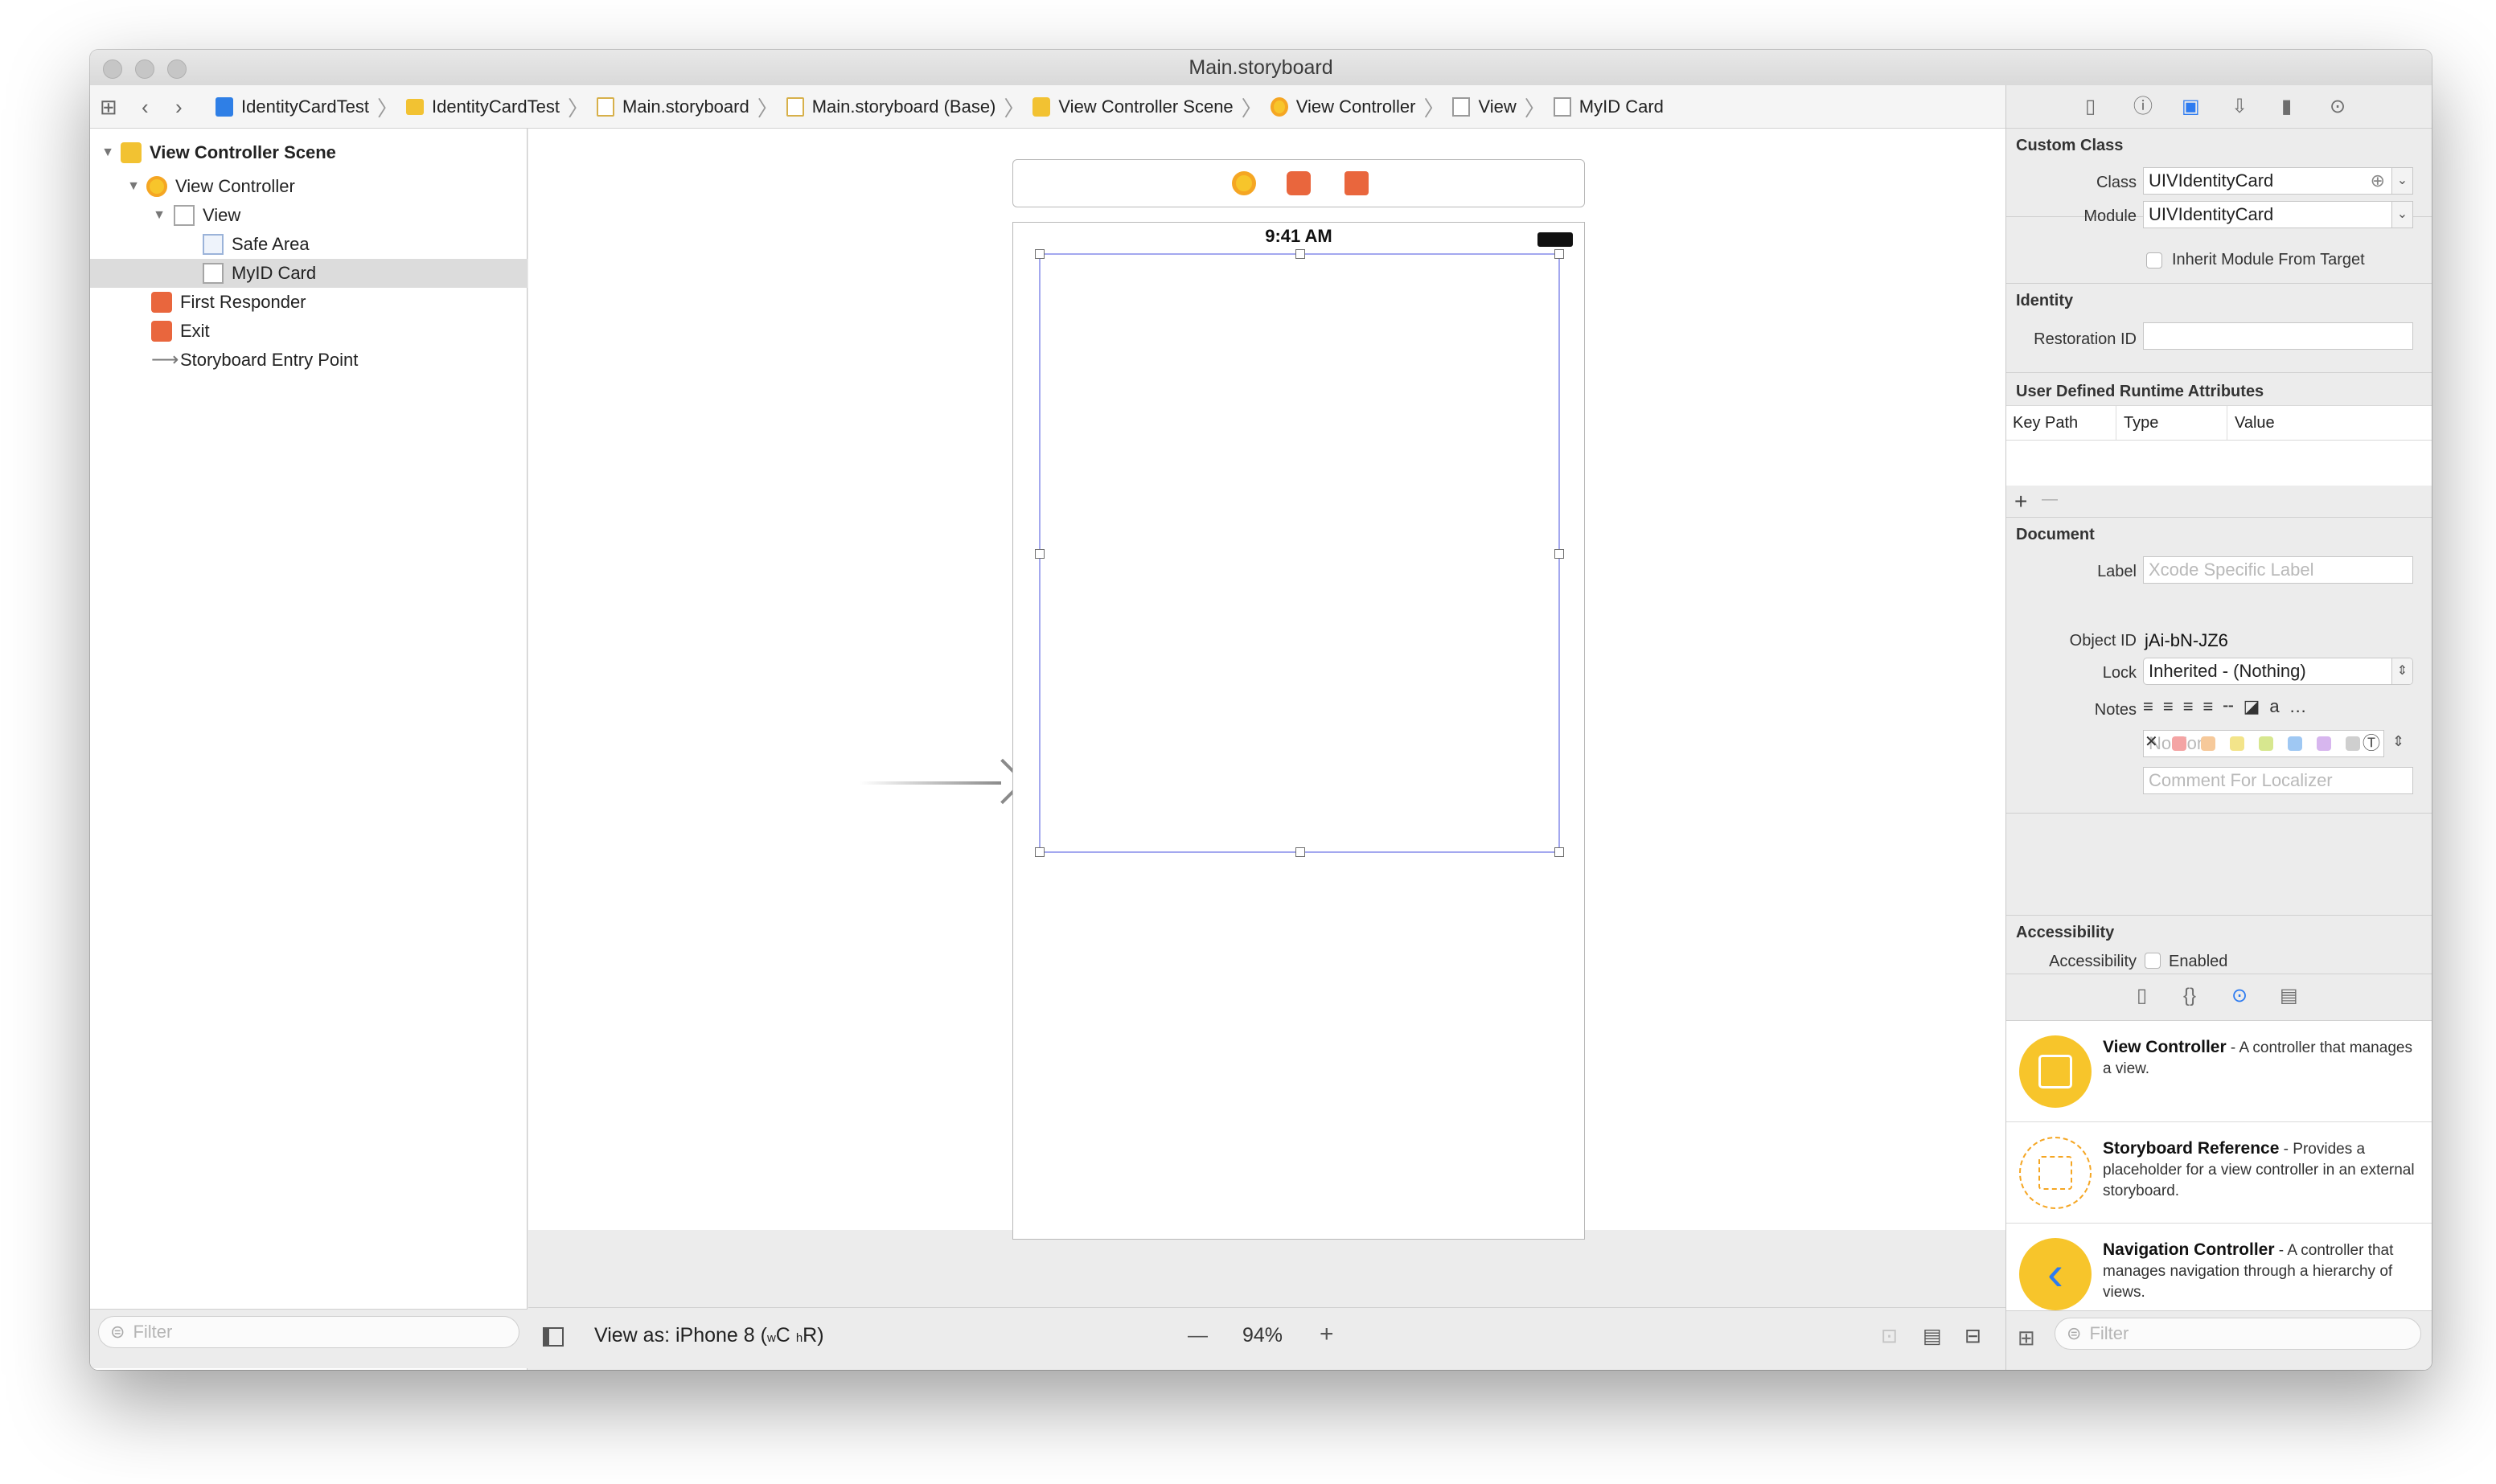 The image size is (2496, 1484). Describe the element at coordinates (1357, 183) in the screenshot. I see `exit-icon` at that location.